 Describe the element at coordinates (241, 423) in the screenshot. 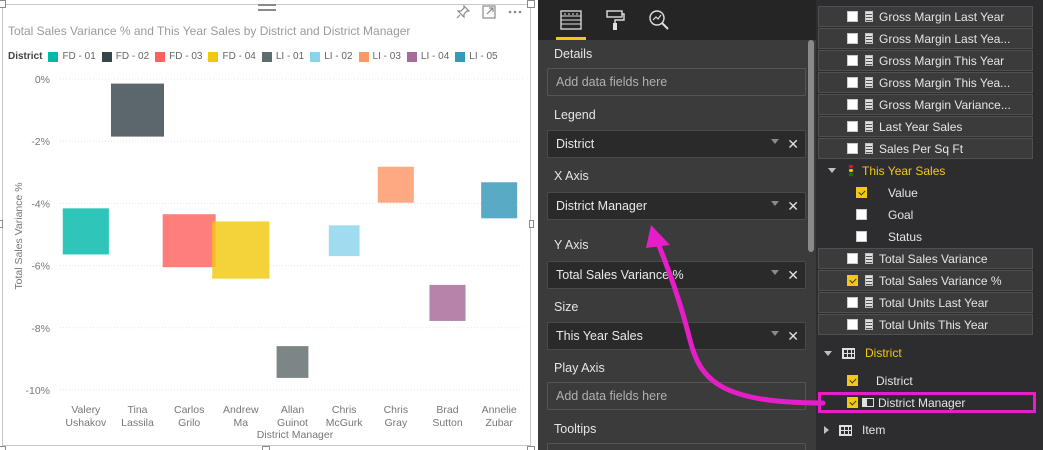

I see `x-tick-label: Ma` at that location.